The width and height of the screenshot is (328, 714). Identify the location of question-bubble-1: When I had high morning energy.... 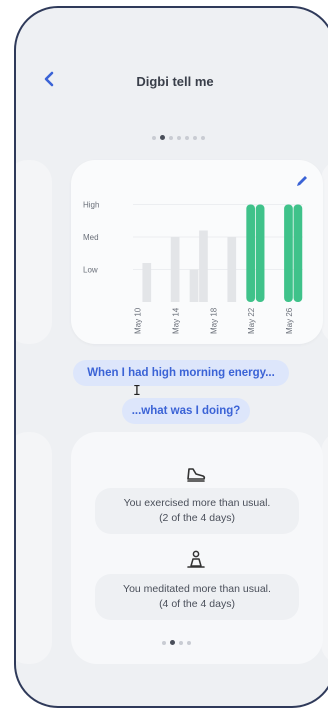
(181, 373).